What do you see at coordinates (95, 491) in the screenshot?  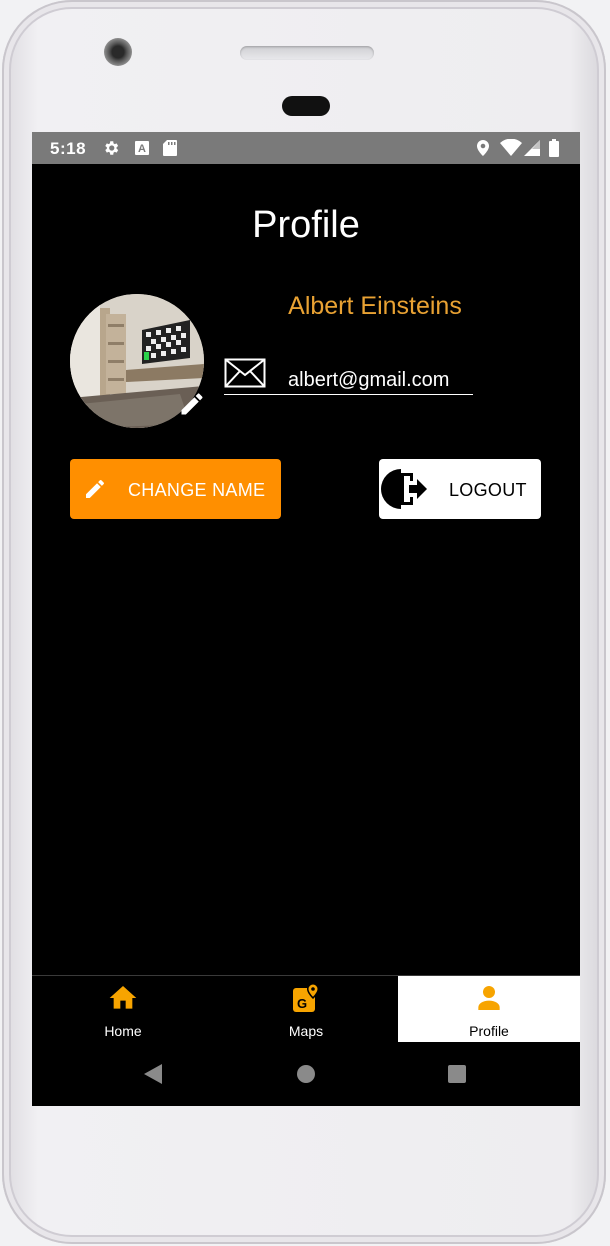 I see `pencil-icon` at bounding box center [95, 491].